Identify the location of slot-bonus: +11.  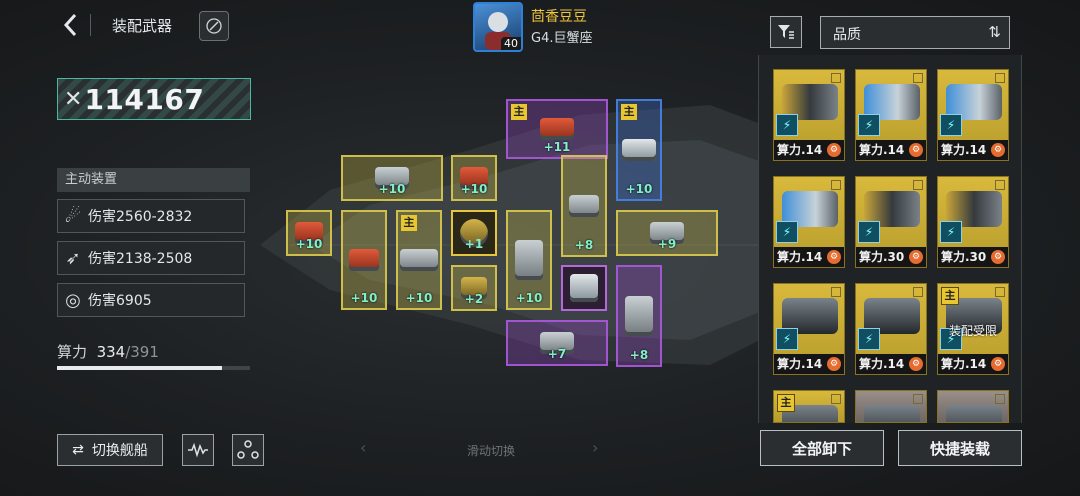
(557, 147).